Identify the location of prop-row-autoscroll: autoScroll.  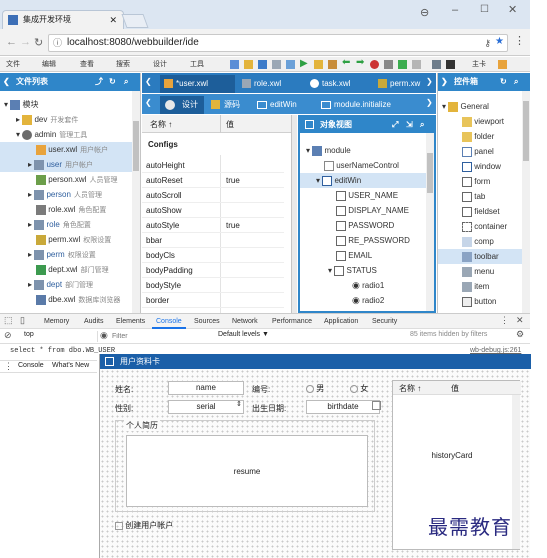
(213, 195).